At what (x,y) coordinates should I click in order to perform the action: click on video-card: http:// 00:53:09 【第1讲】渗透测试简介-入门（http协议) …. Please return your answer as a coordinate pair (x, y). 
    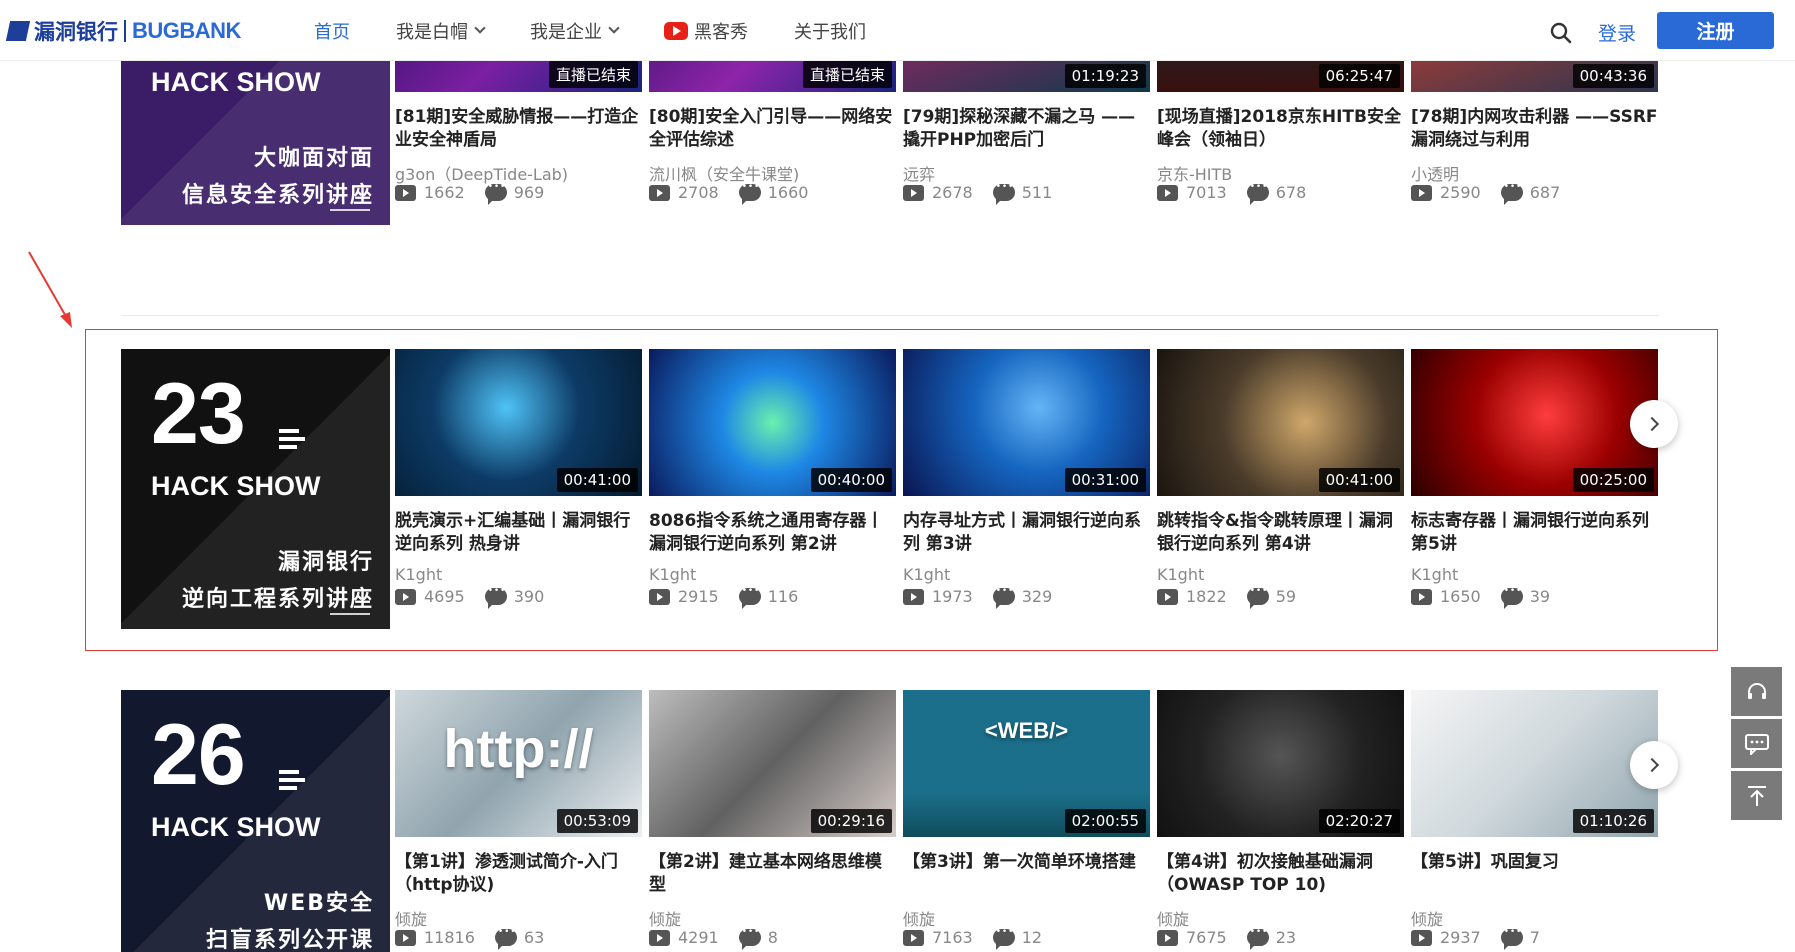
    Looking at the image, I should click on (518, 821).